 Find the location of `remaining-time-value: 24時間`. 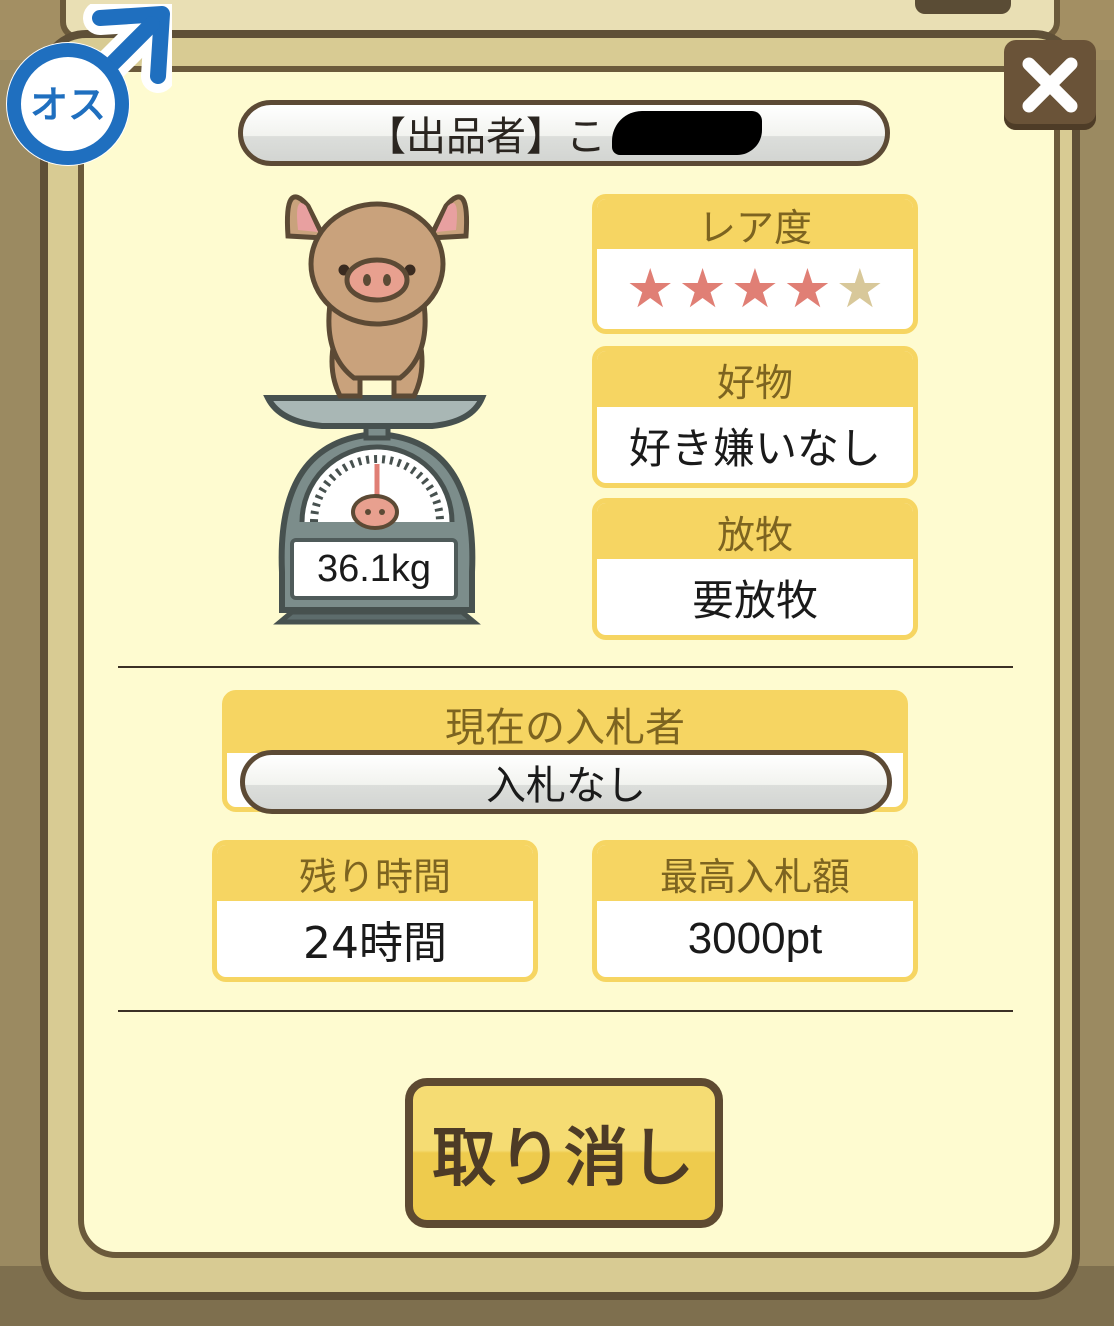

remaining-time-value: 24時間 is located at coordinates (375, 943).